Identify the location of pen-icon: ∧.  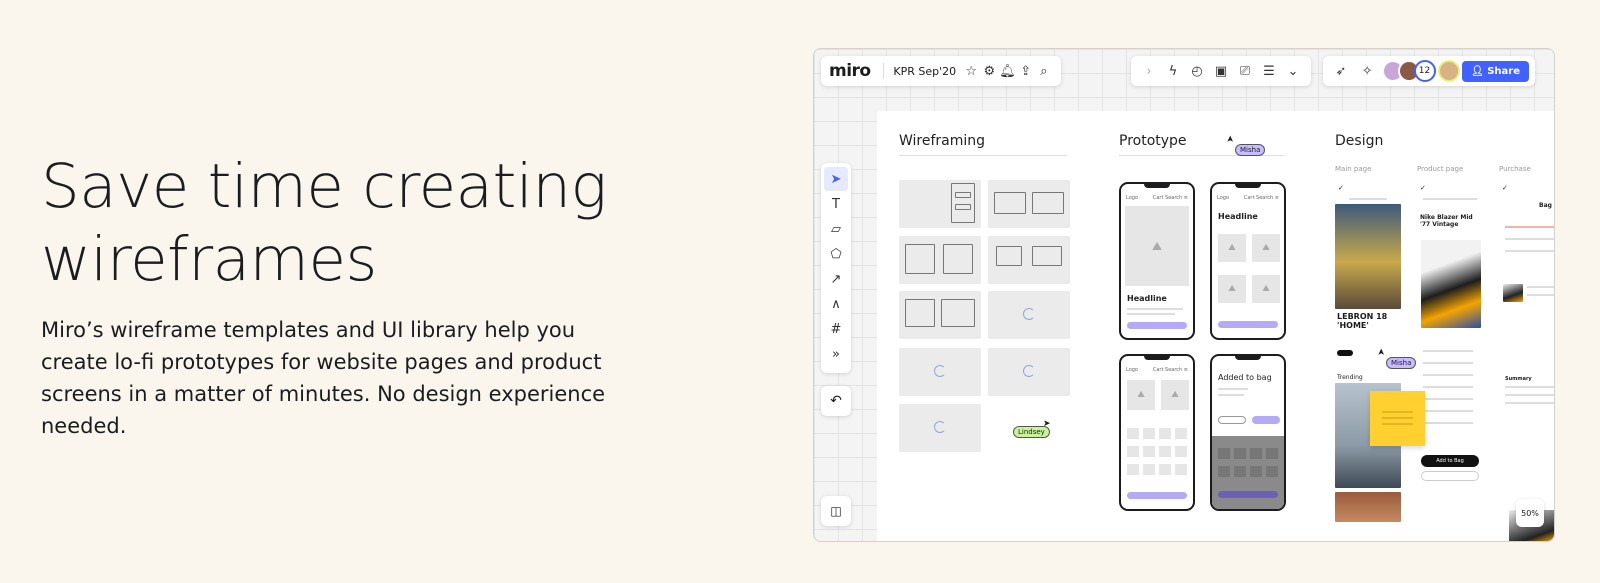
(836, 304).